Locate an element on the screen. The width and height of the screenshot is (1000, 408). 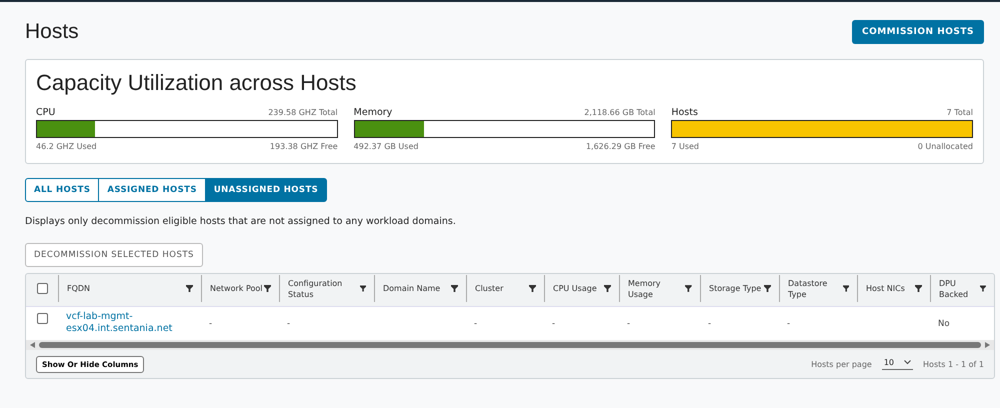
meter-label: CPU is located at coordinates (46, 112).